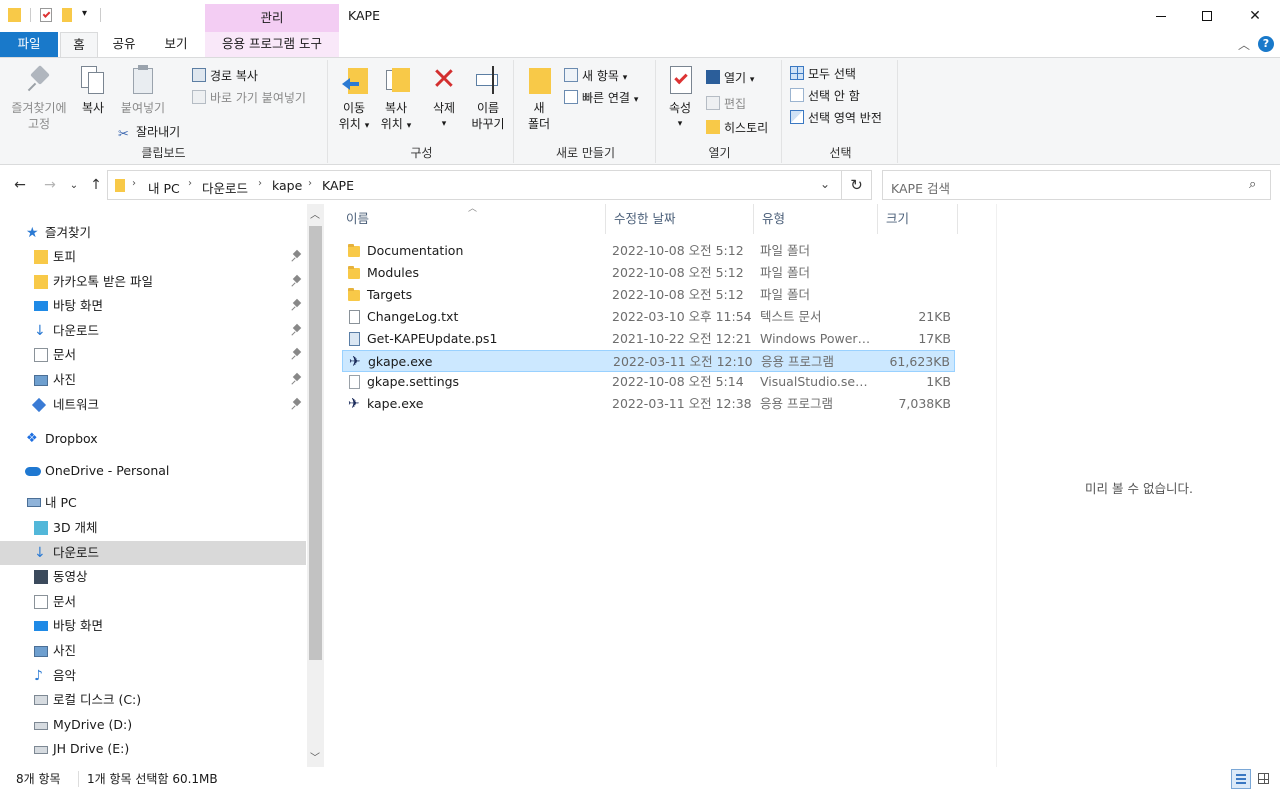 The width and height of the screenshot is (1280, 791). What do you see at coordinates (47, 15) in the screenshot?
I see `properties-check-icon` at bounding box center [47, 15].